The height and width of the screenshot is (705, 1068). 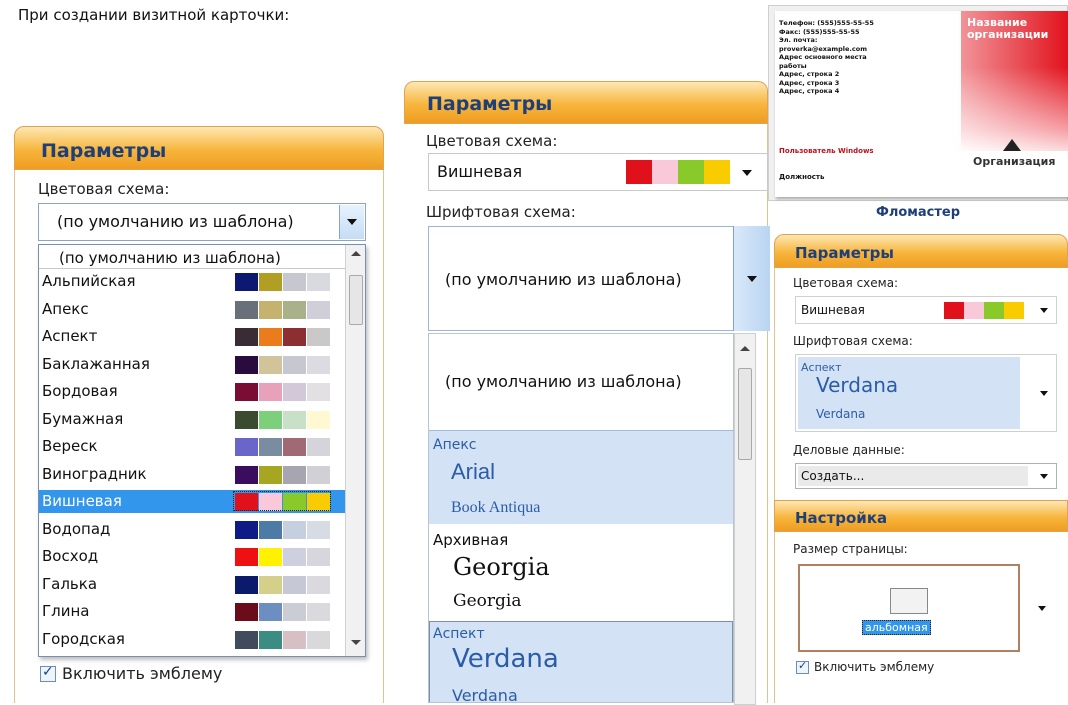 What do you see at coordinates (83, 418) in the screenshot?
I see `list-item-label: Бумажная` at bounding box center [83, 418].